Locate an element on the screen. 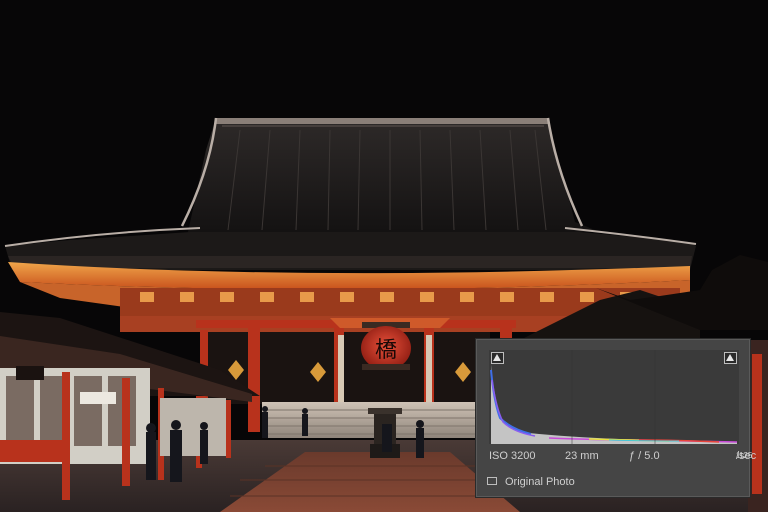 The height and width of the screenshot is (512, 768). exif-aperture: ƒ / 5.0 is located at coordinates (644, 456).